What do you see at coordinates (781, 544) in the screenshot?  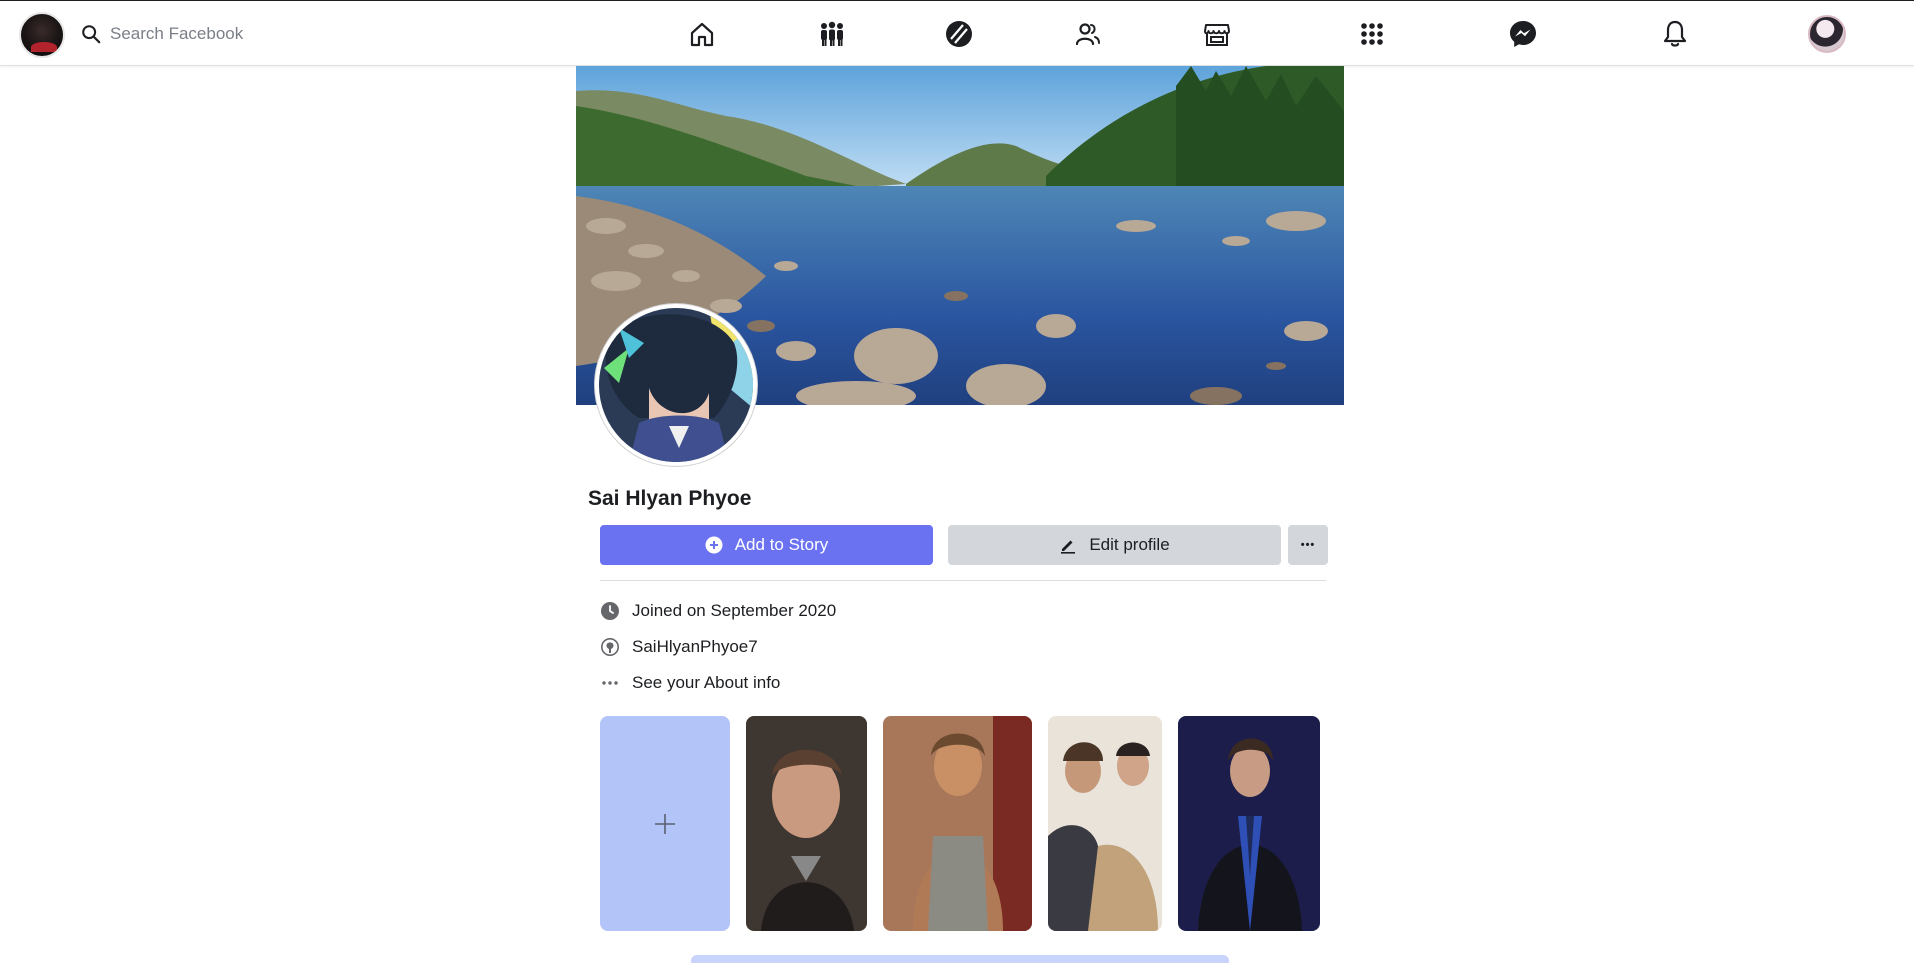 I see `add-to-story-label: Add to Story` at bounding box center [781, 544].